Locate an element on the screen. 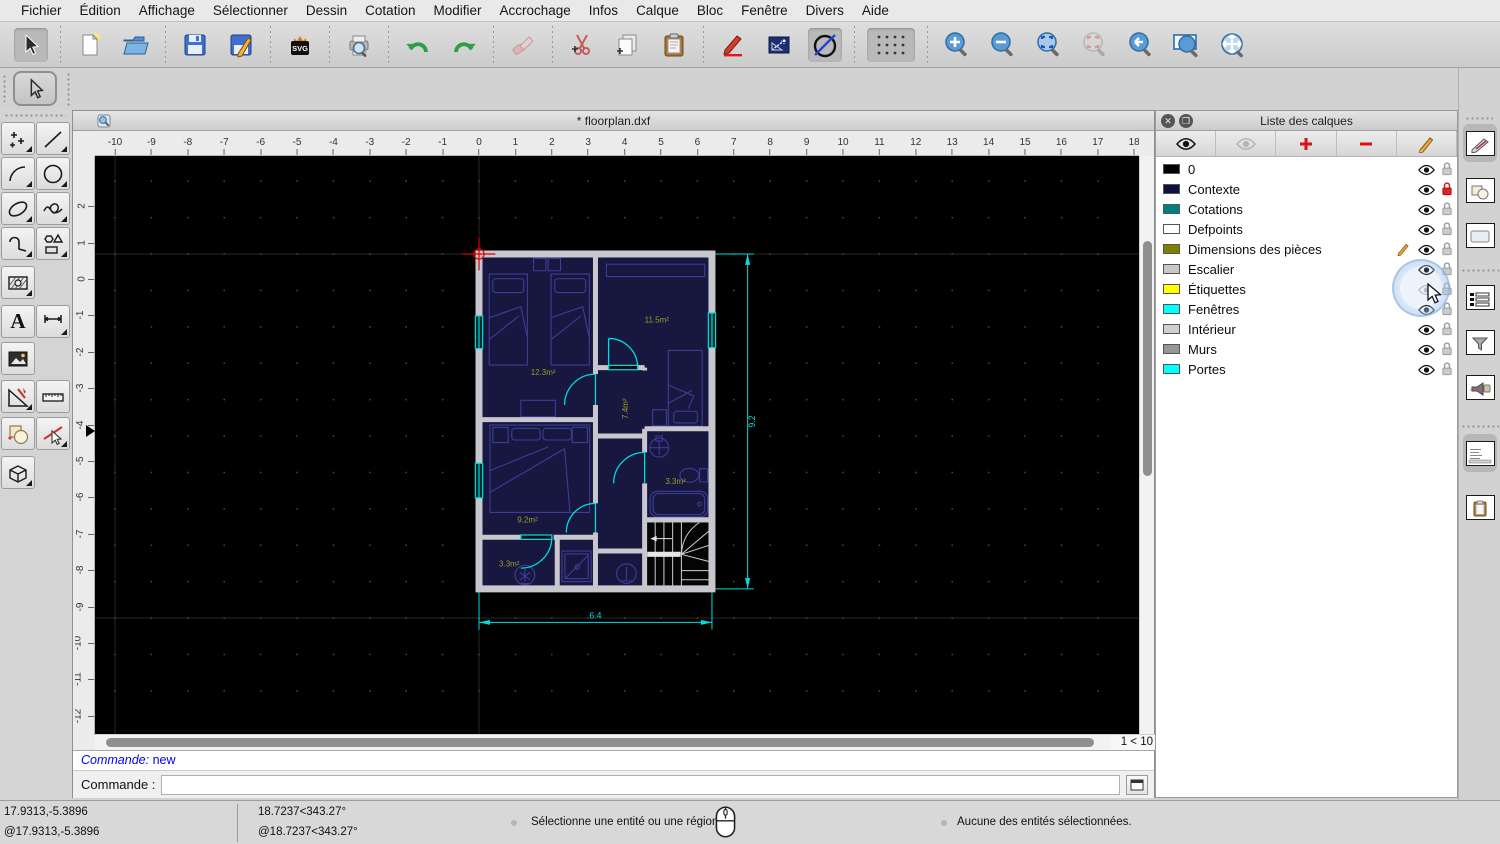 The height and width of the screenshot is (844, 1500). menu-item: Sélectionner is located at coordinates (250, 10).